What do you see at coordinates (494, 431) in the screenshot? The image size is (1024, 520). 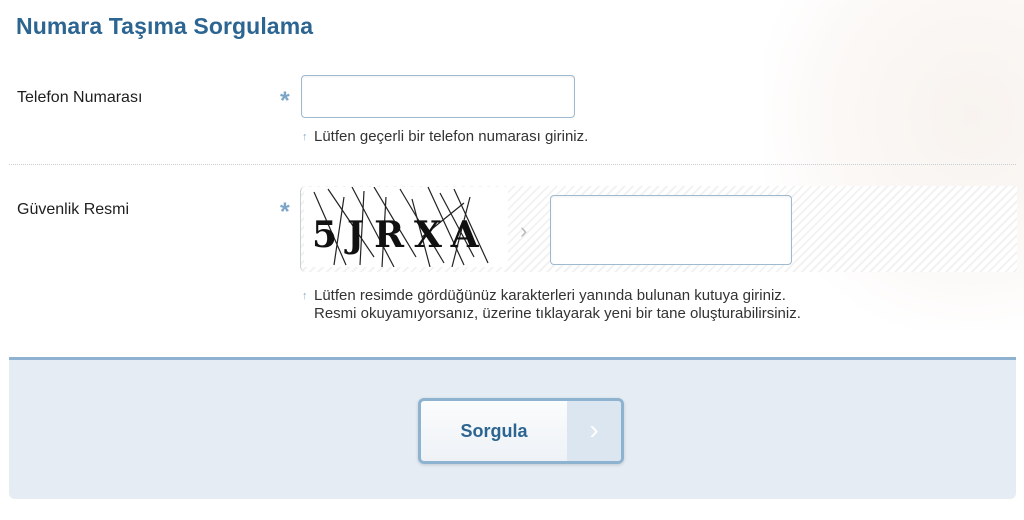 I see `submit-button-label: Sorgula` at bounding box center [494, 431].